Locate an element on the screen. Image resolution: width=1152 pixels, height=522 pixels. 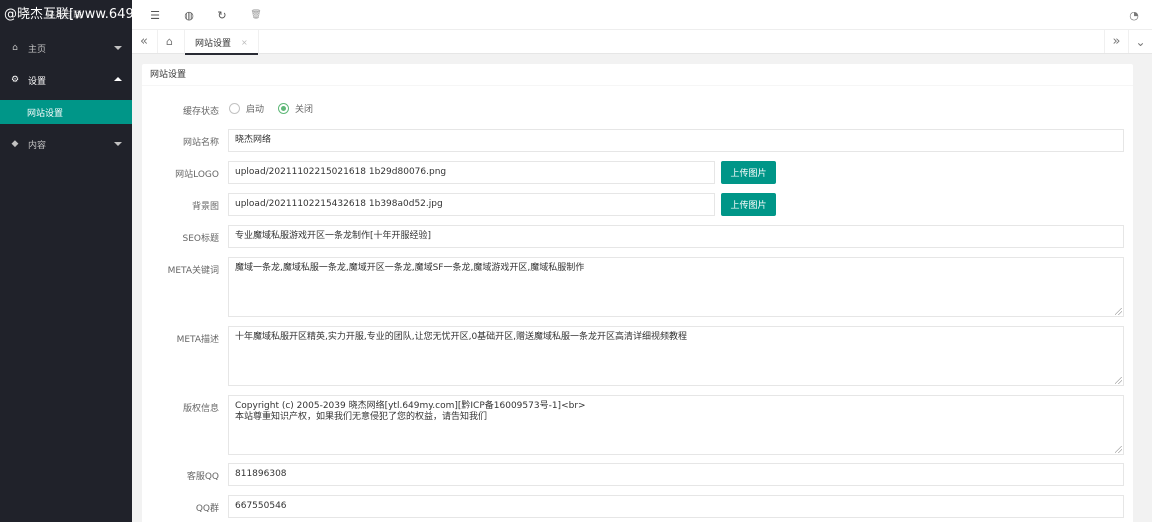
tab-site-settings: 网站设置 × is located at coordinates (221, 42).